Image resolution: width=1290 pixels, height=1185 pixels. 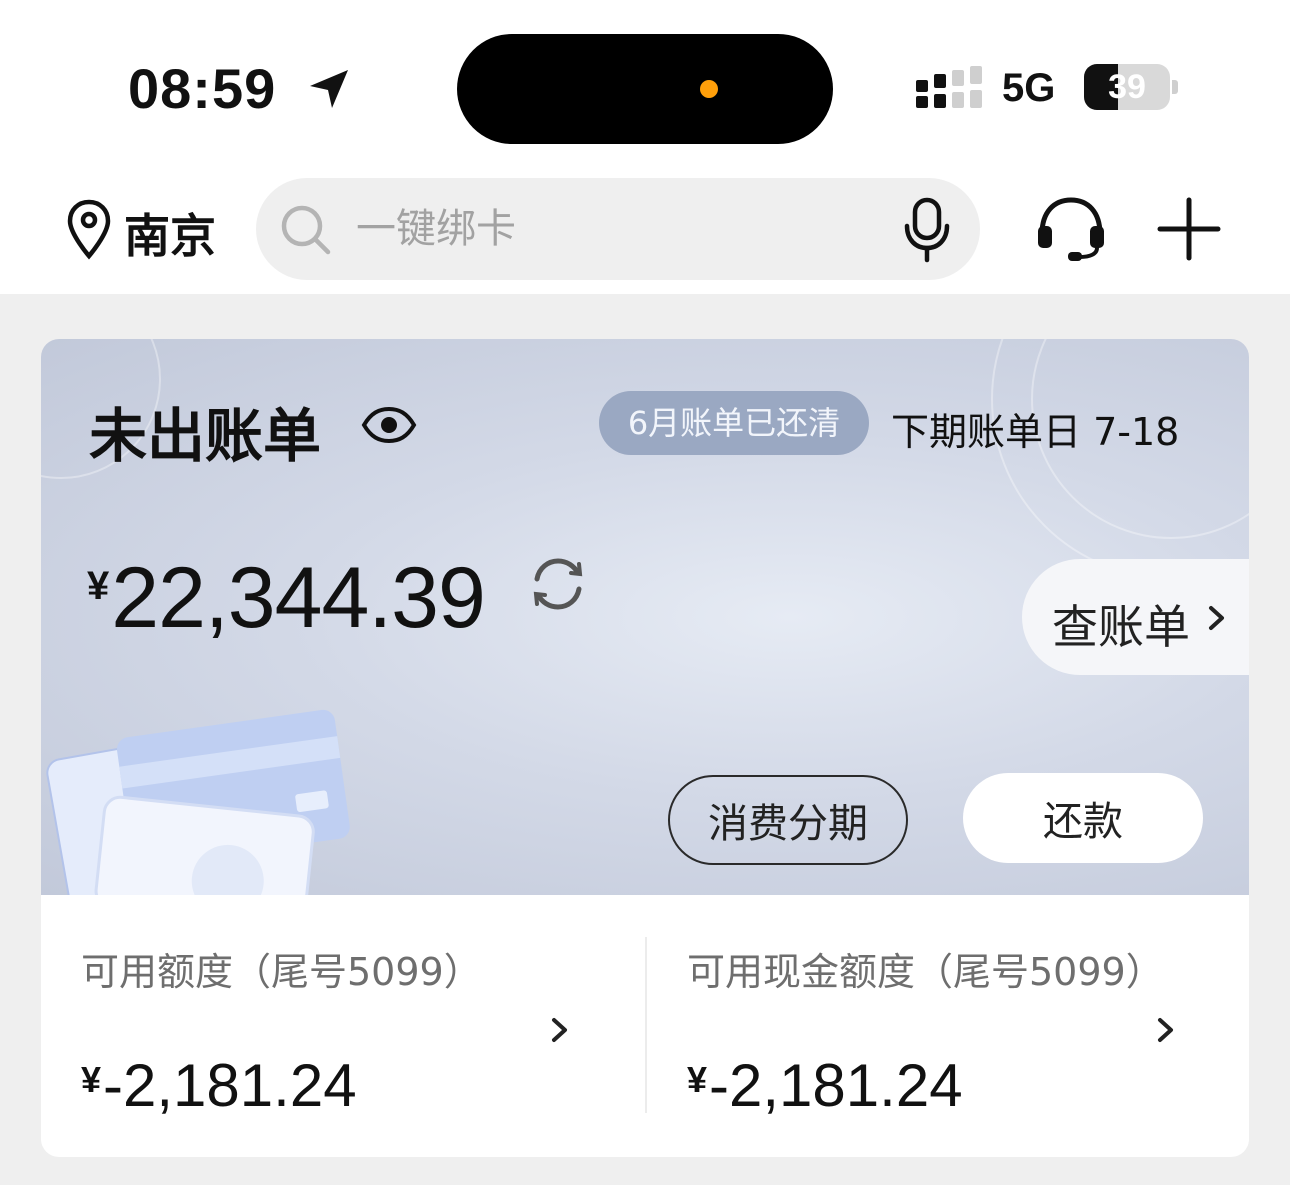 I want to click on search-icon, so click(x=306, y=230).